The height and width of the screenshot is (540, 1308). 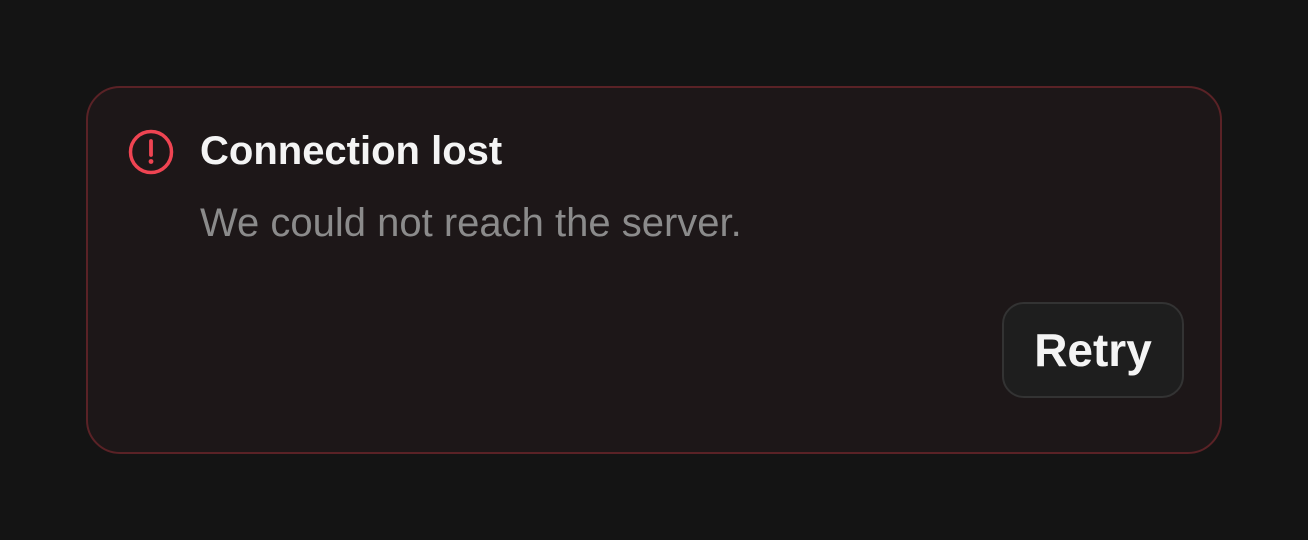 I want to click on retry-button: Retry, so click(x=1093, y=350).